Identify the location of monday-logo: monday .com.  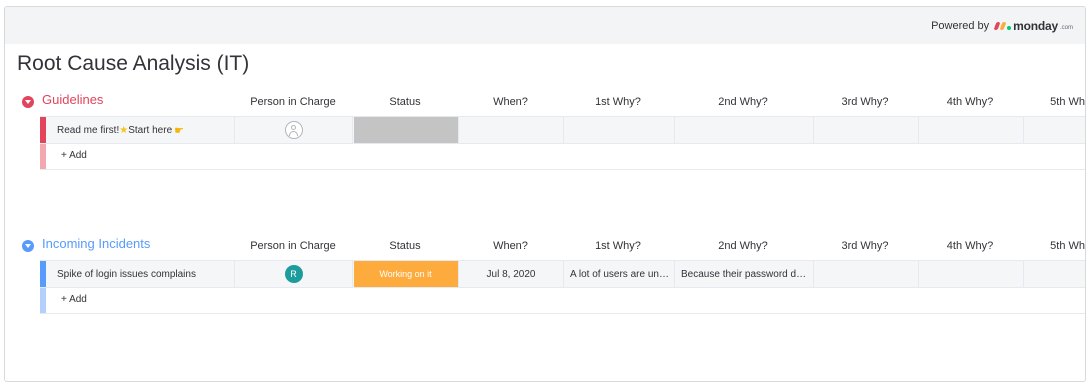
(1033, 26).